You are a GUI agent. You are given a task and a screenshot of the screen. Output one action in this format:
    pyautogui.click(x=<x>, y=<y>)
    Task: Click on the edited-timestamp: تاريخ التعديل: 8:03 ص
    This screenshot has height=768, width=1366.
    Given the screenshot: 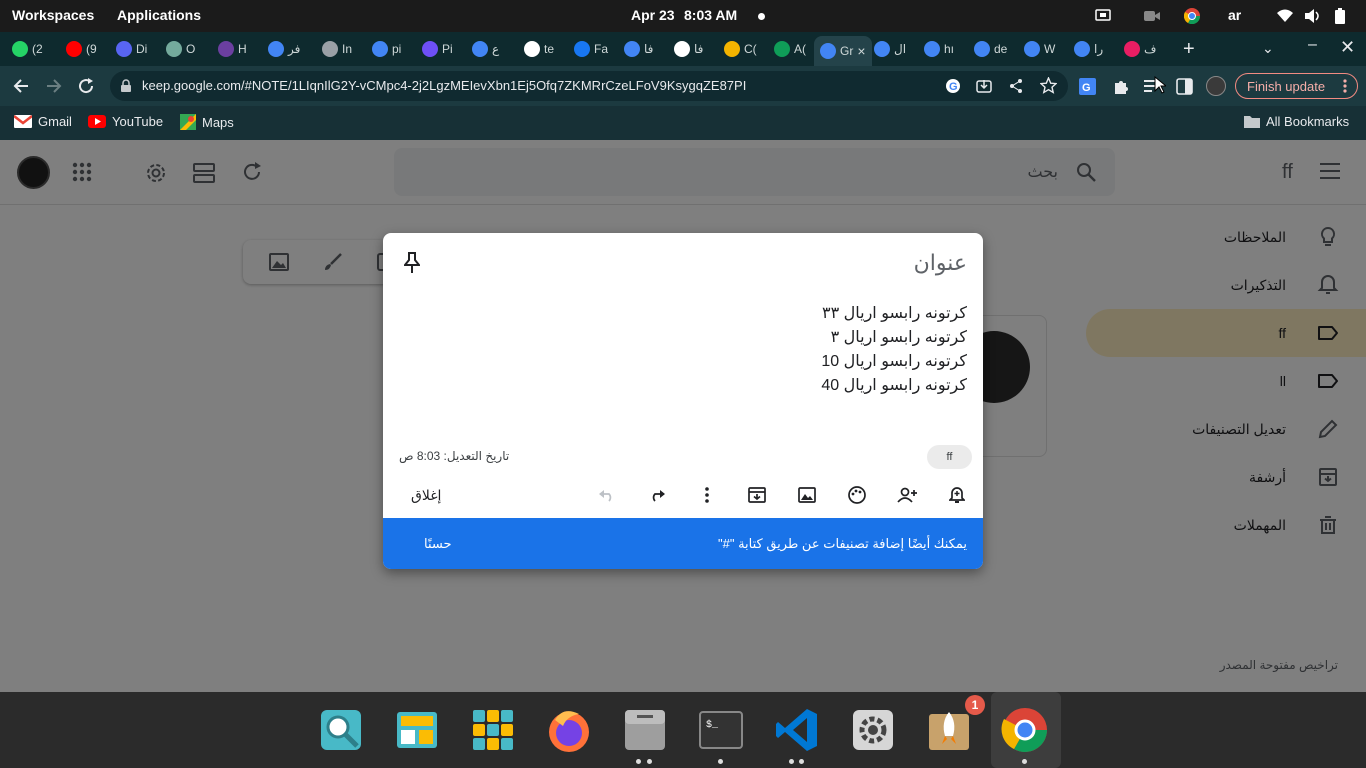 What is the action you would take?
    pyautogui.click(x=454, y=456)
    